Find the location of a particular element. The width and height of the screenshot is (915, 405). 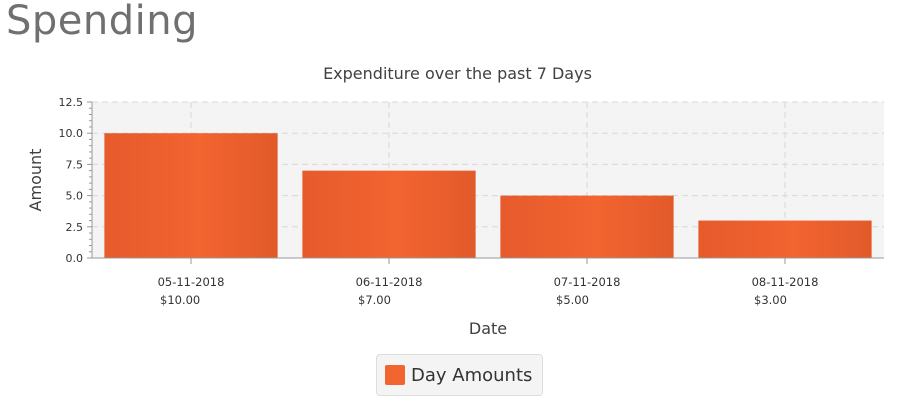

x-tick-sublabel: $7.00 is located at coordinates (374, 300).